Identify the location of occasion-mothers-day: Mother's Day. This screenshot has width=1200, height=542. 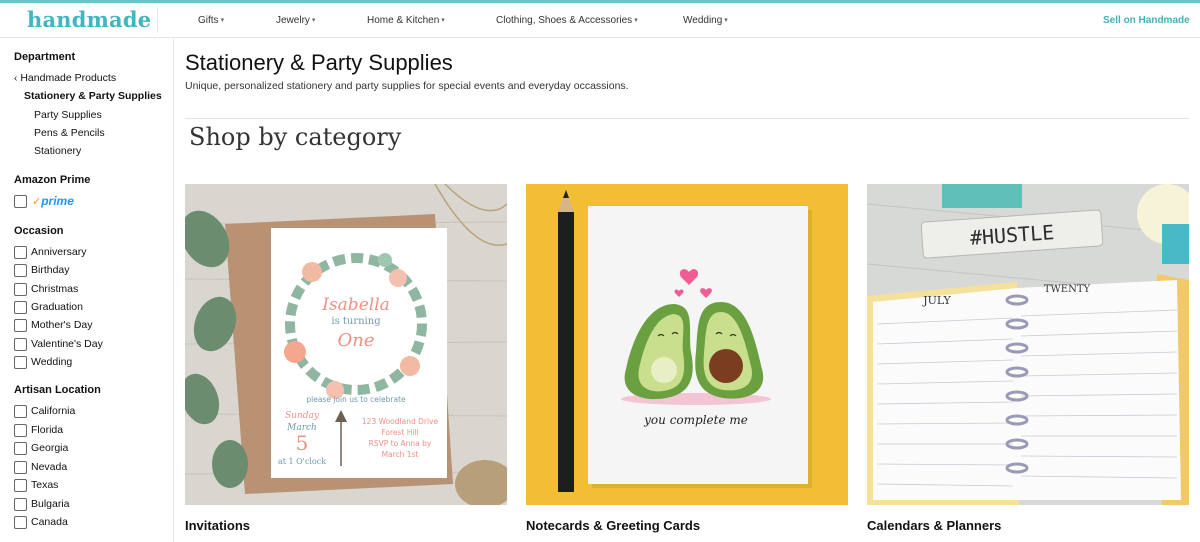
(53, 325).